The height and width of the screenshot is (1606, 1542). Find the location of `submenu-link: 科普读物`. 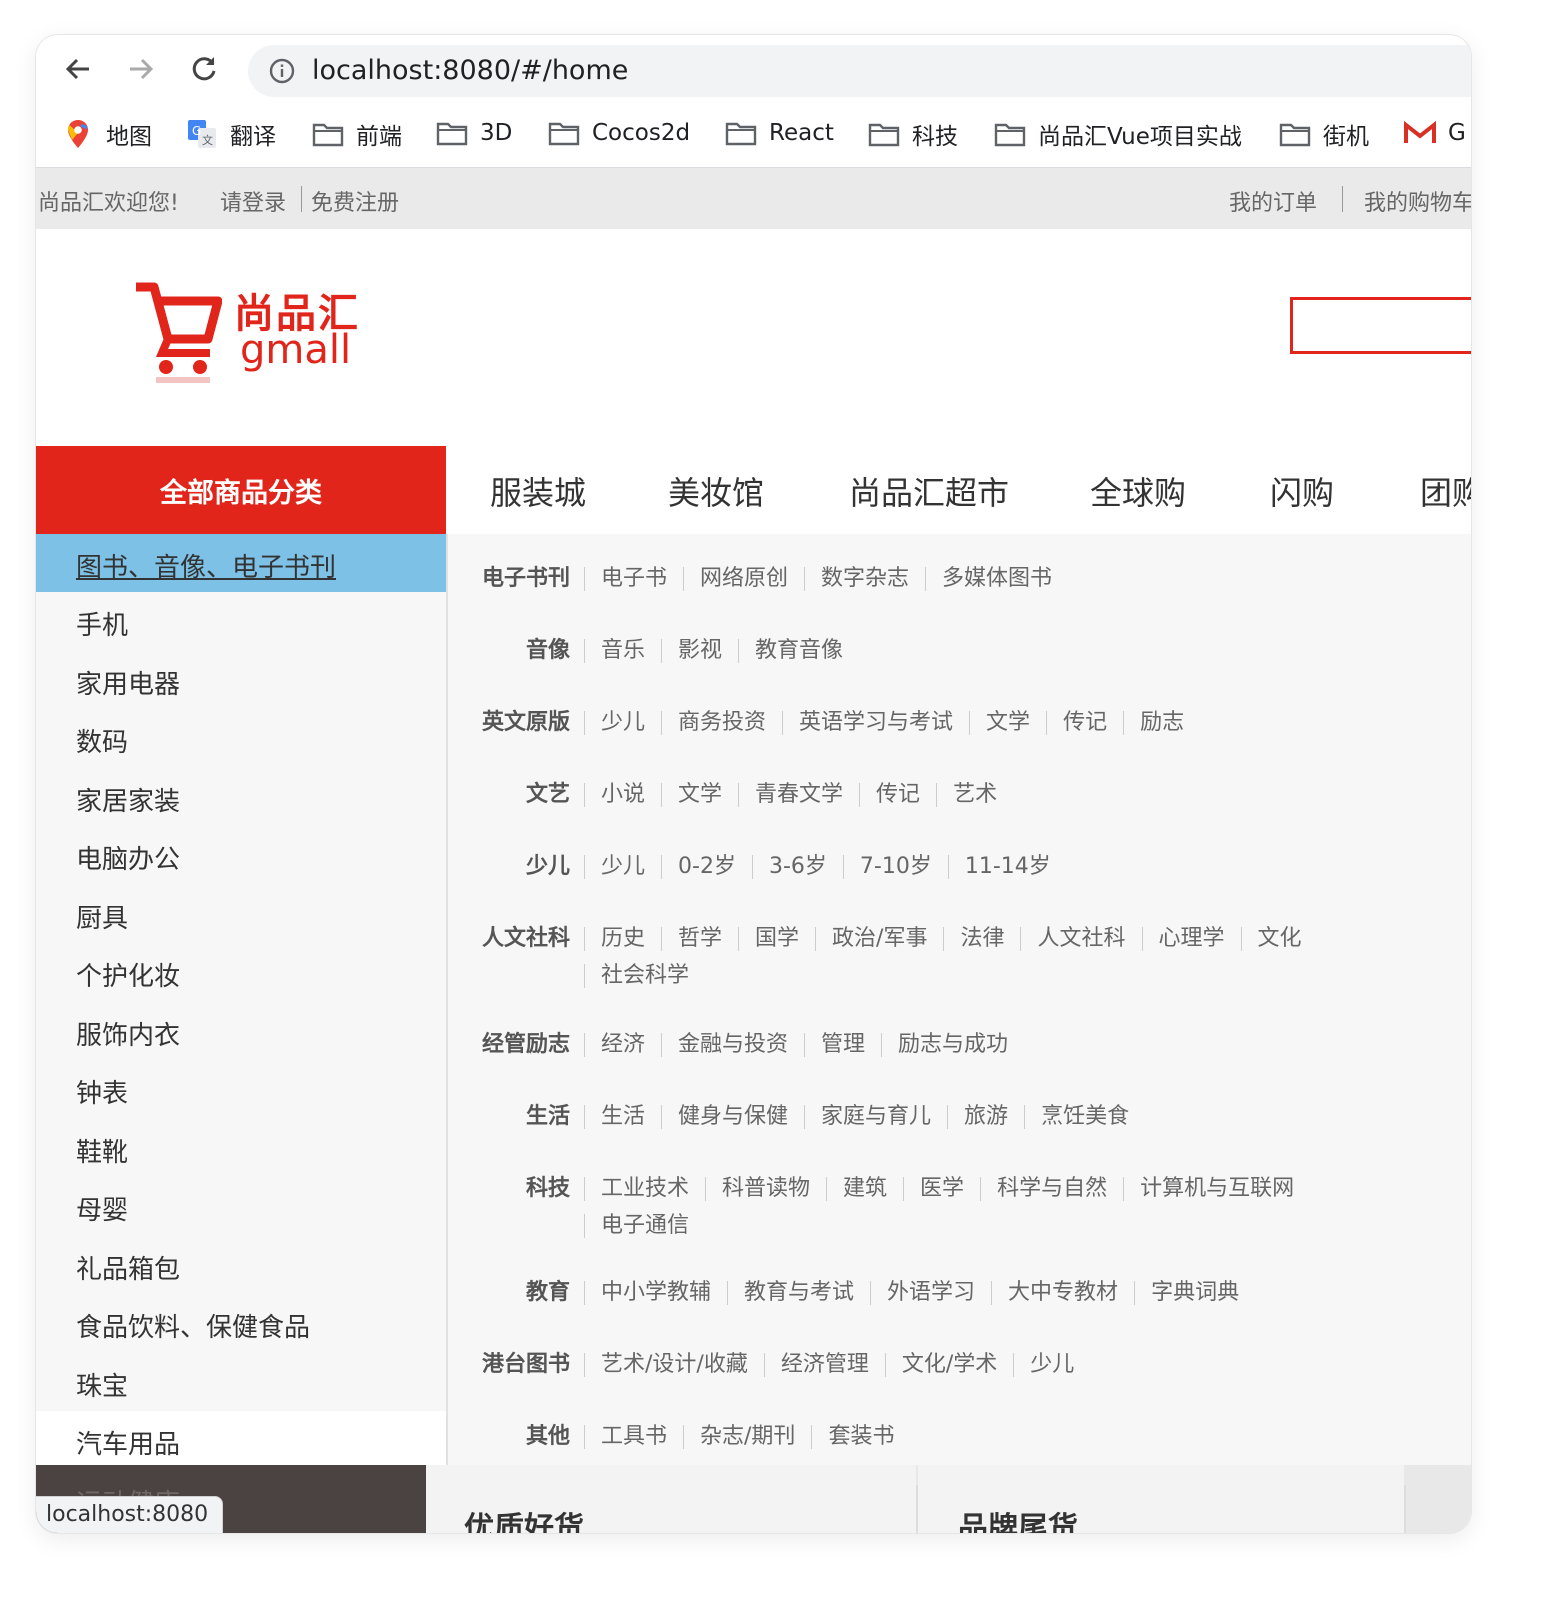

submenu-link: 科普读物 is located at coordinates (765, 1189).